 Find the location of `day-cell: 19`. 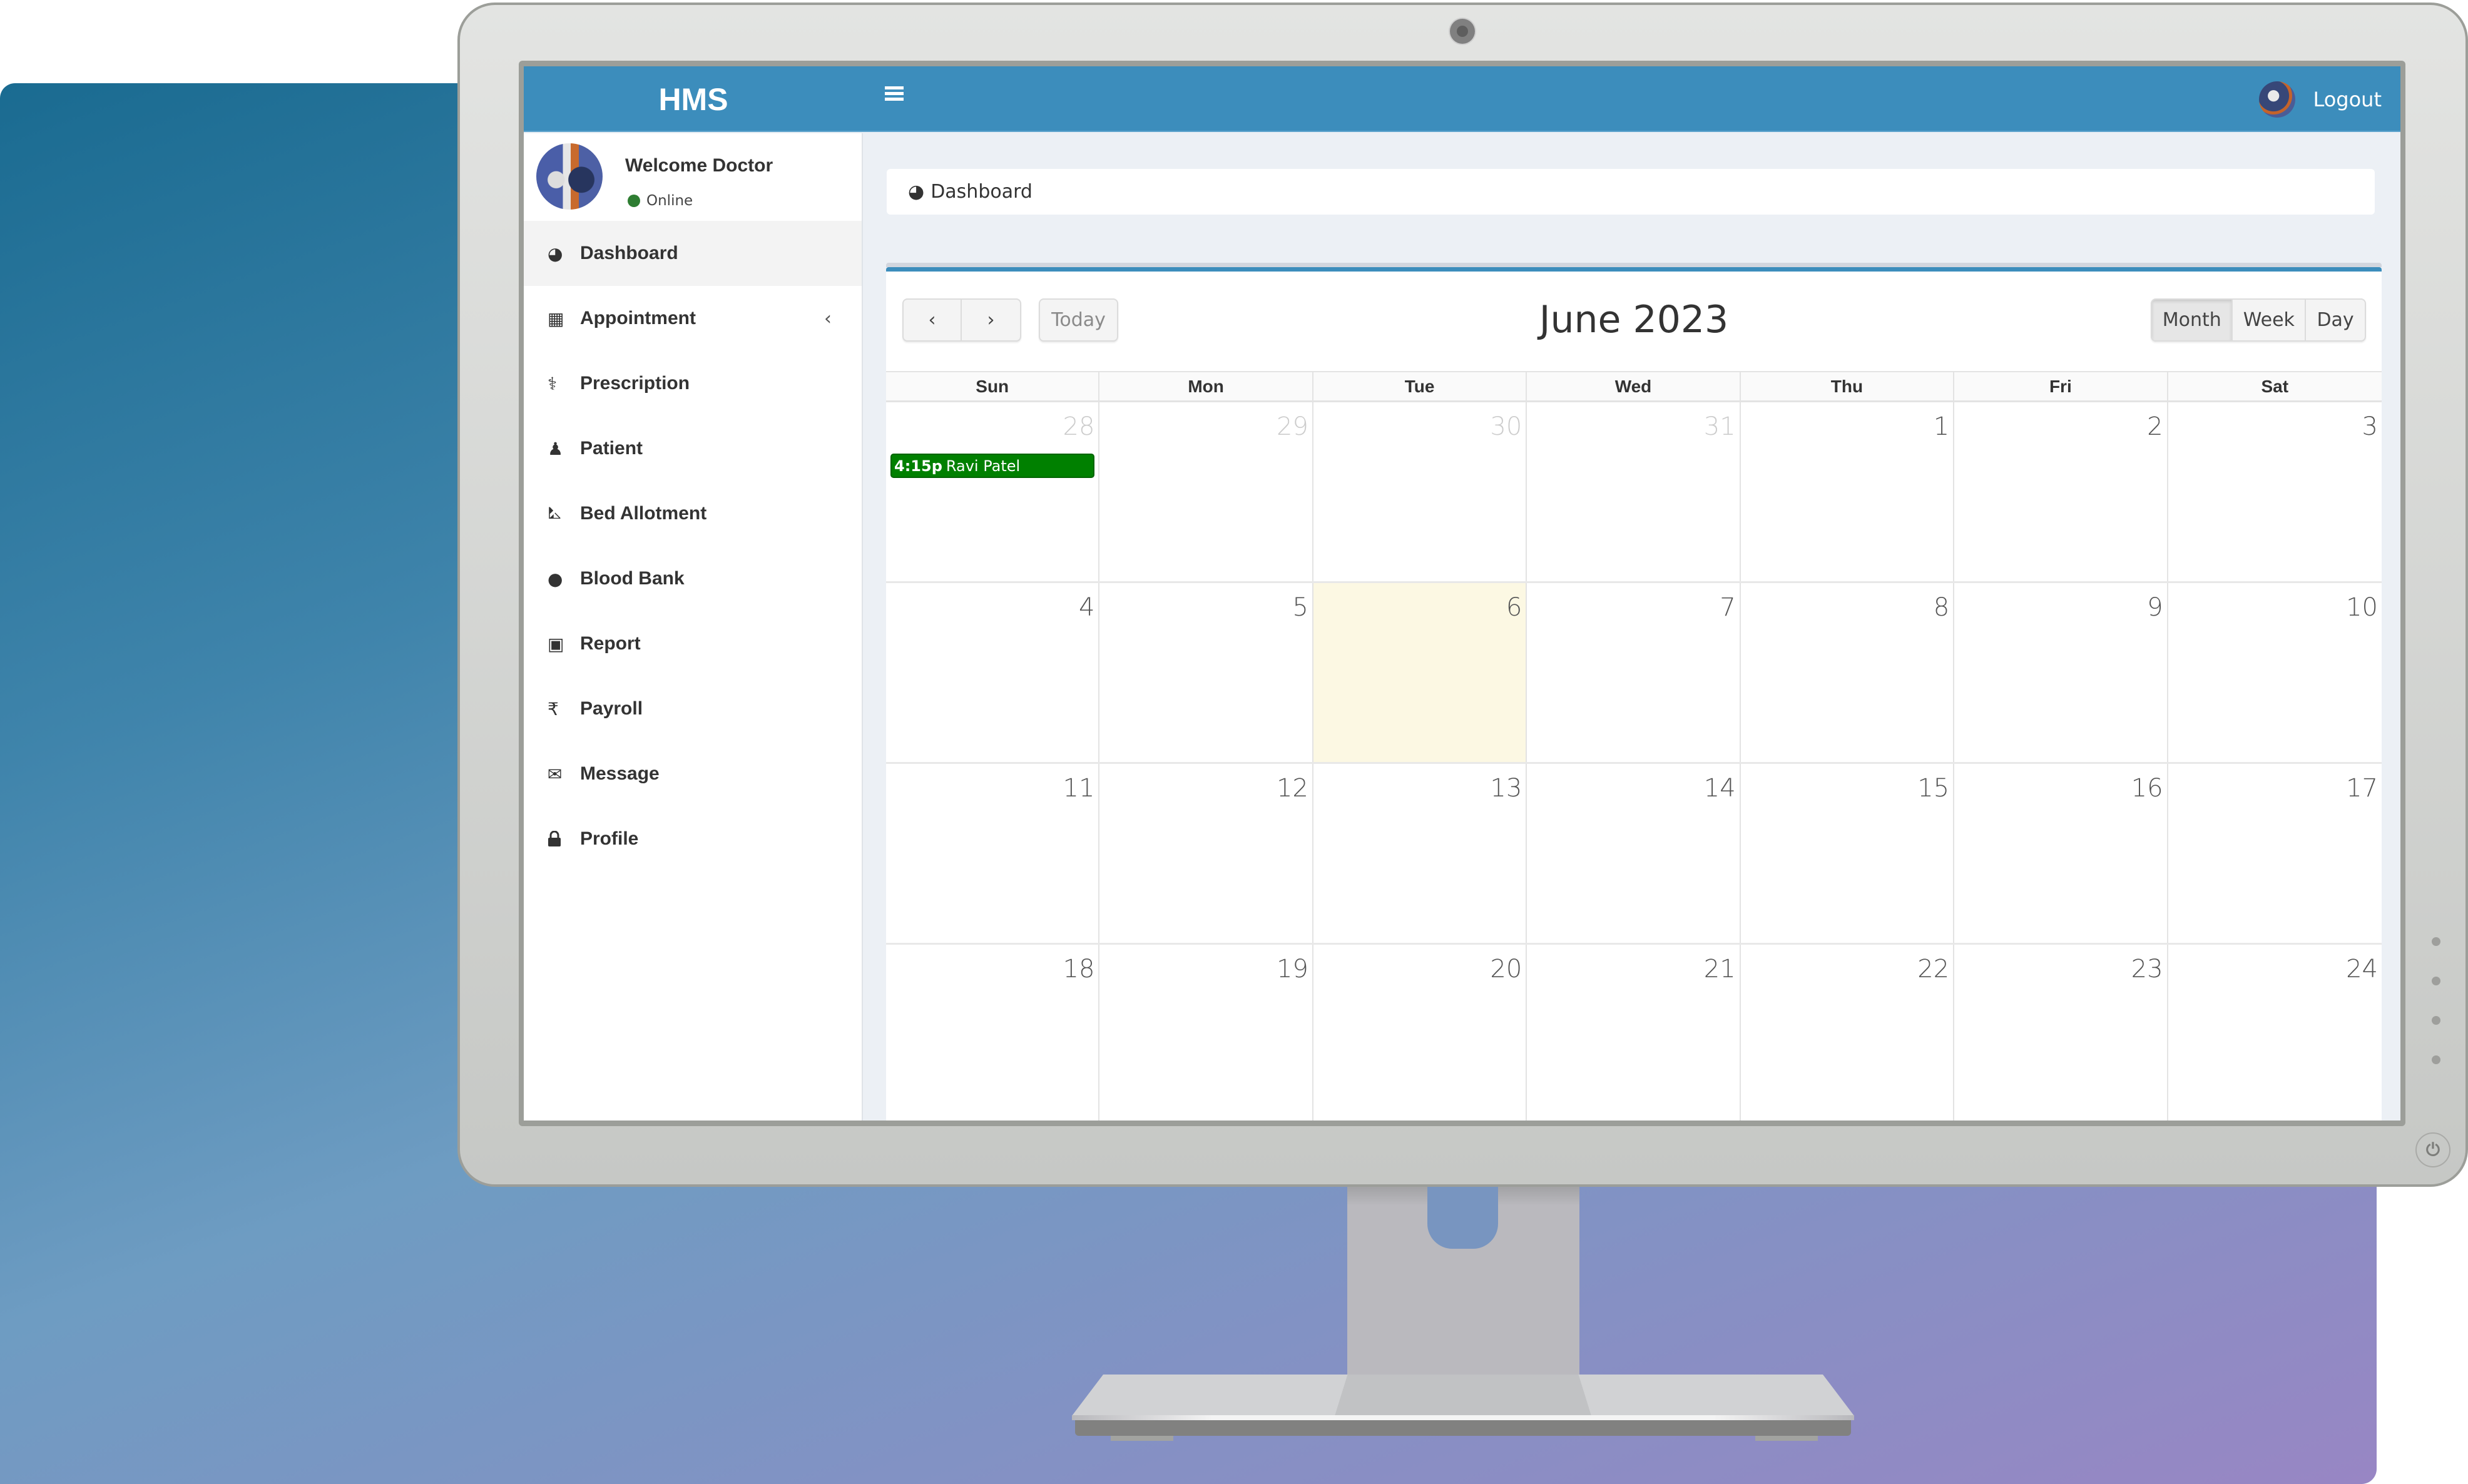

day-cell: 19 is located at coordinates (1206, 1033).